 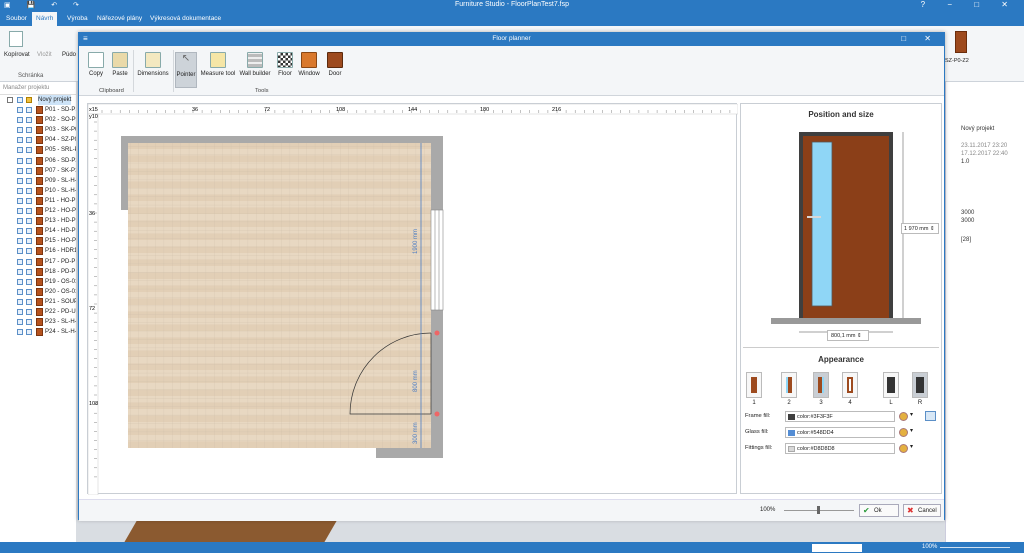 I want to click on tab-vykresova-dokumentace: Výkresová dokumentace, so click(x=185, y=19).